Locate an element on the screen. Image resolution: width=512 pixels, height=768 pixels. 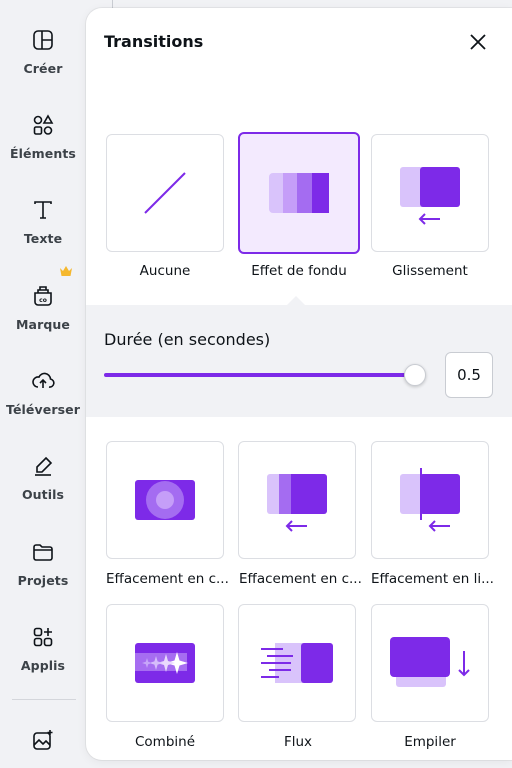
sidebar-item-label: Projets is located at coordinates (43, 580).